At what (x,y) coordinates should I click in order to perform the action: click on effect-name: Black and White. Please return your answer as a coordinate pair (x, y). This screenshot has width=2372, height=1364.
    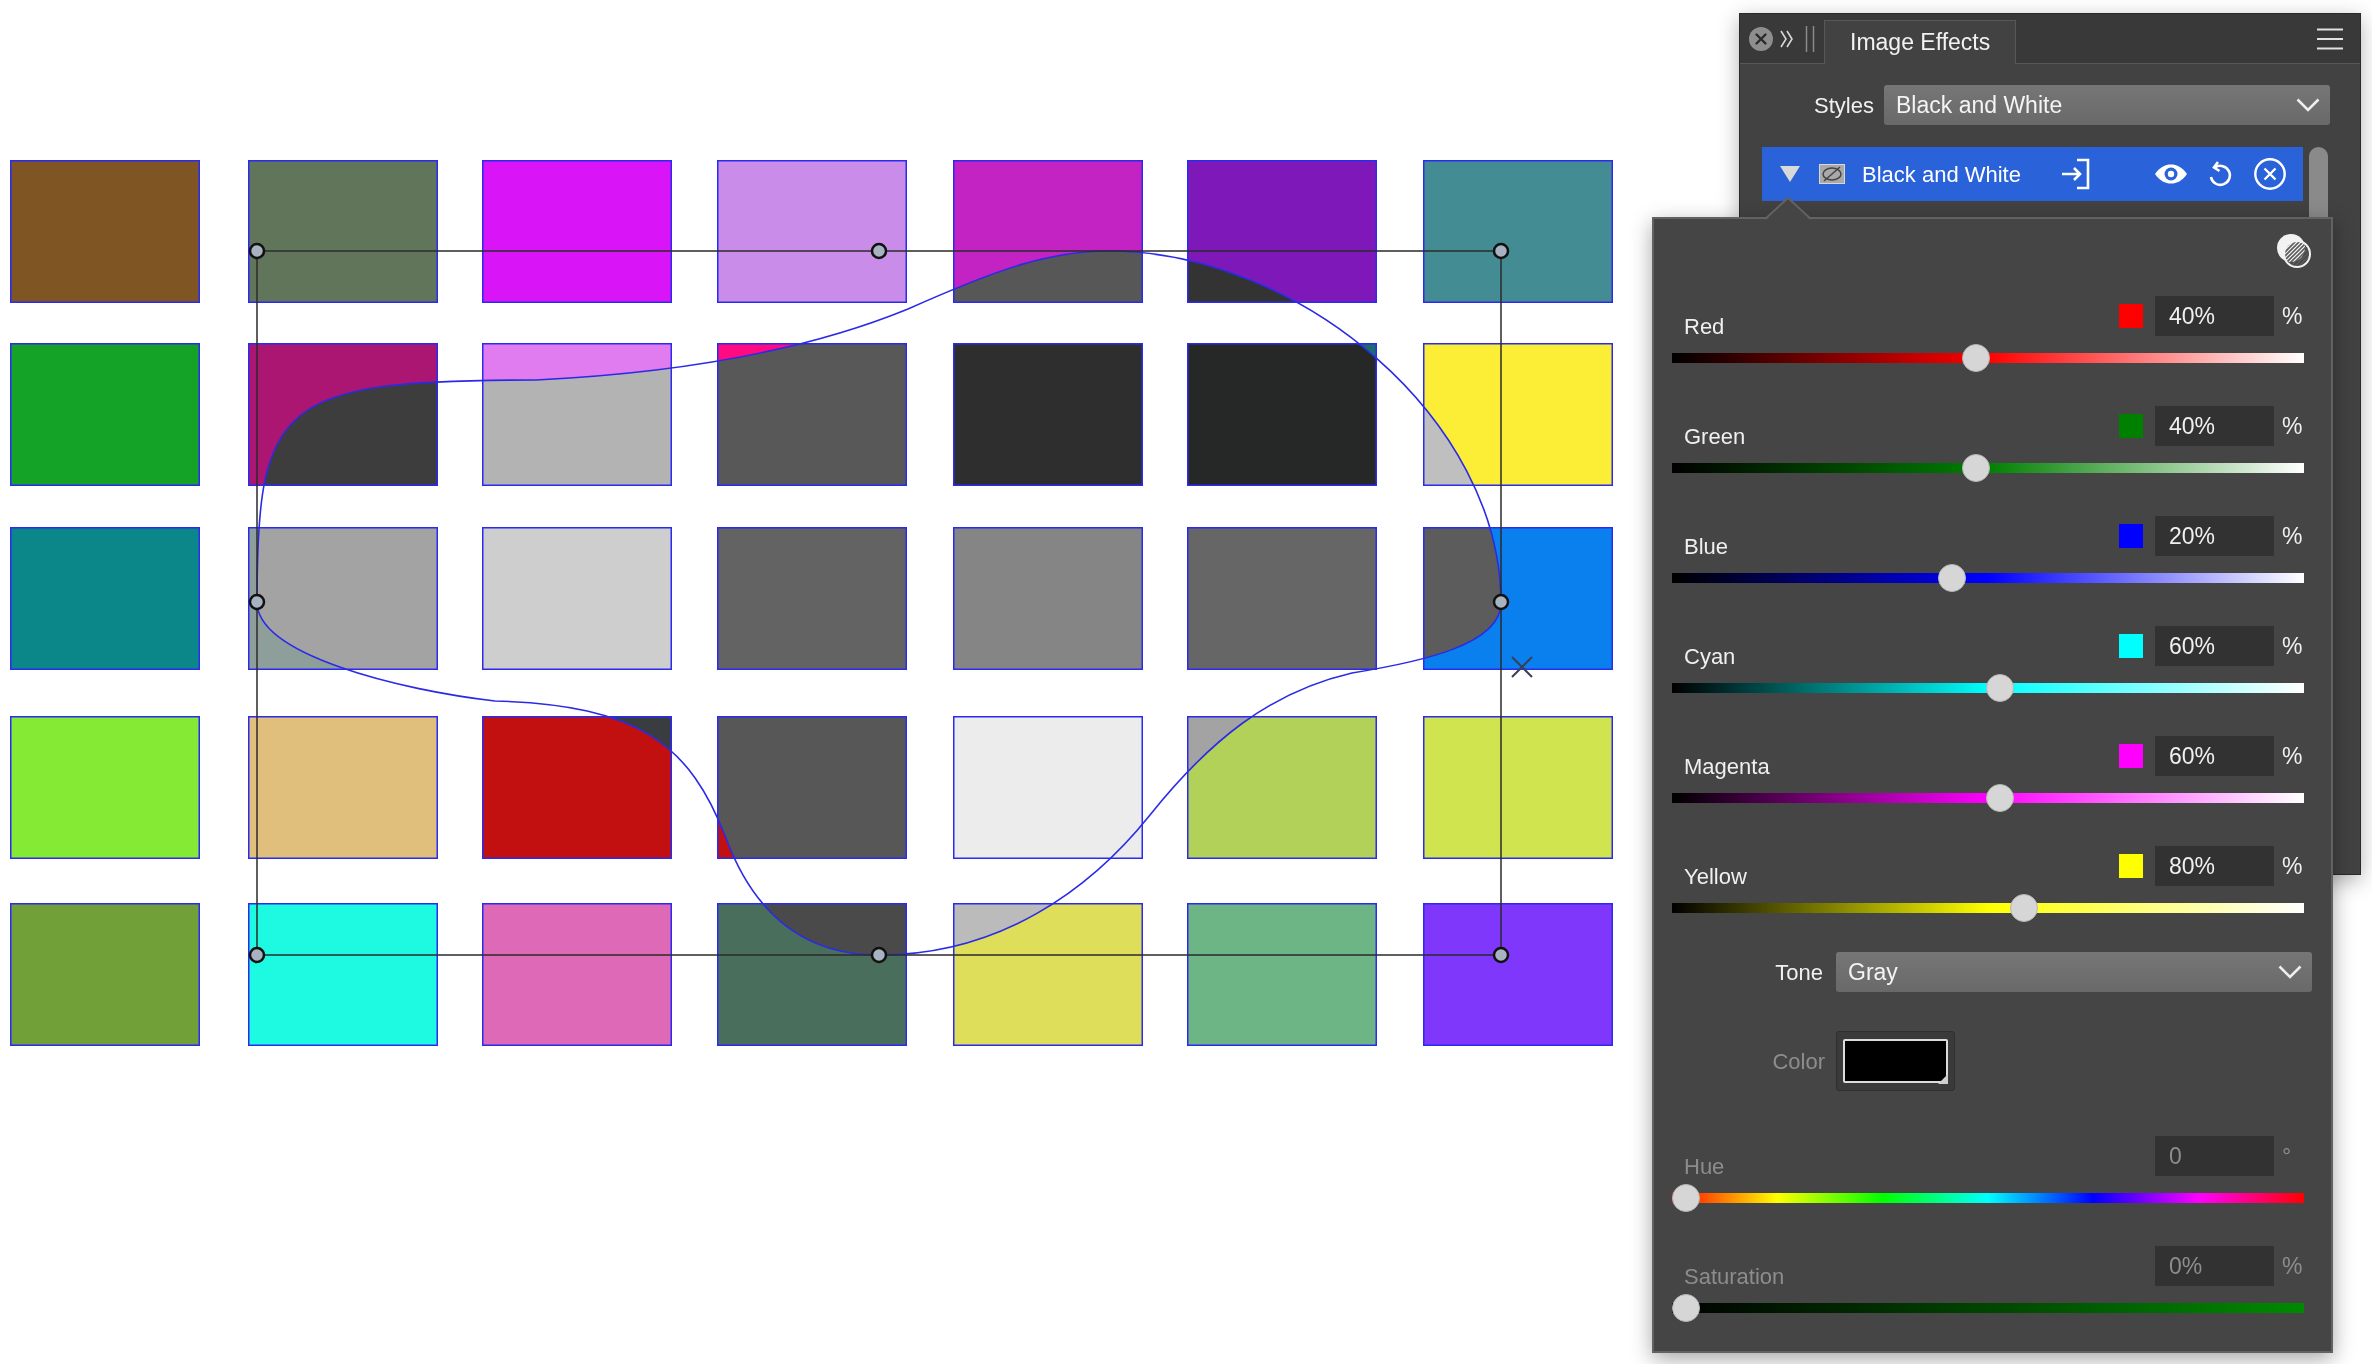
    Looking at the image, I should click on (1941, 174).